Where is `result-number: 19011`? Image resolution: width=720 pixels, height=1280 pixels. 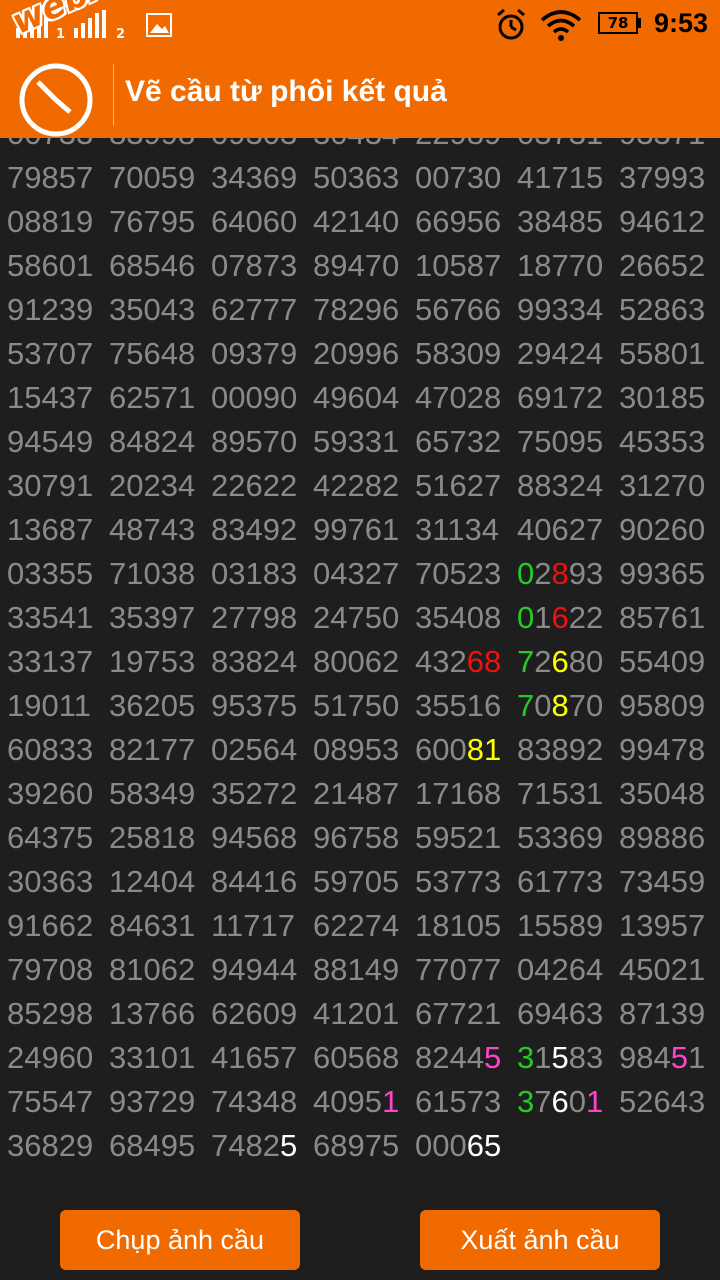
result-number: 19011 is located at coordinates (49, 705).